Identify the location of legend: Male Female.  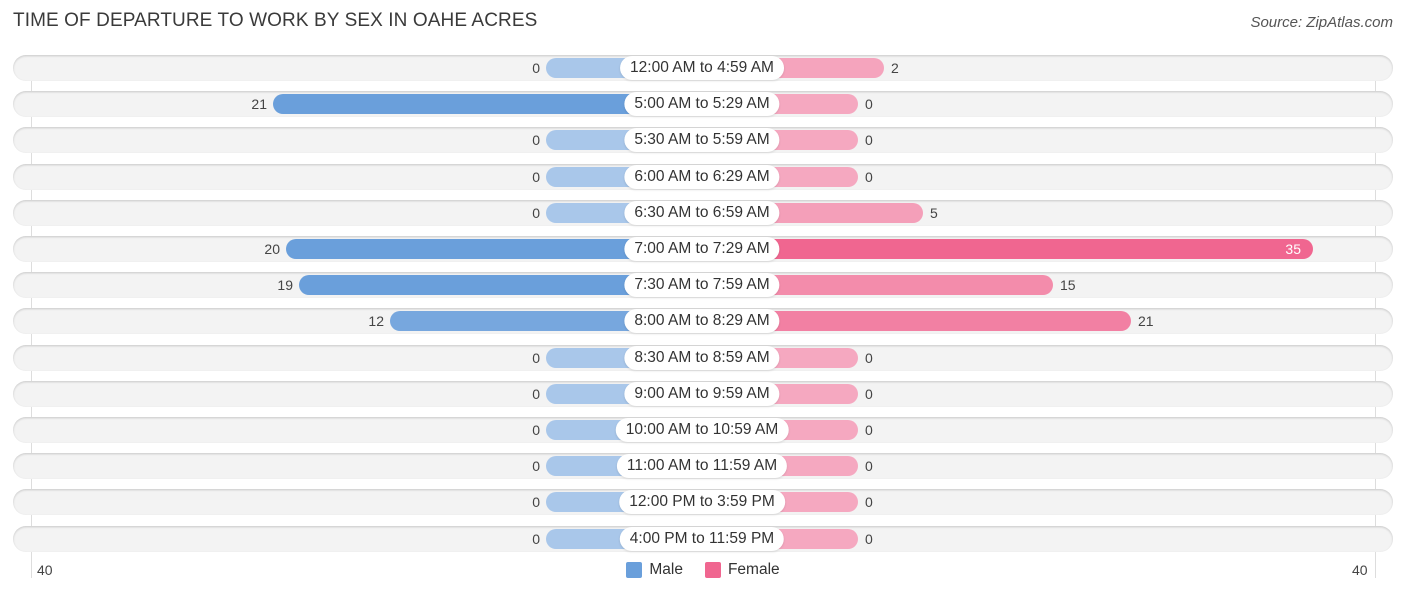
(703, 570).